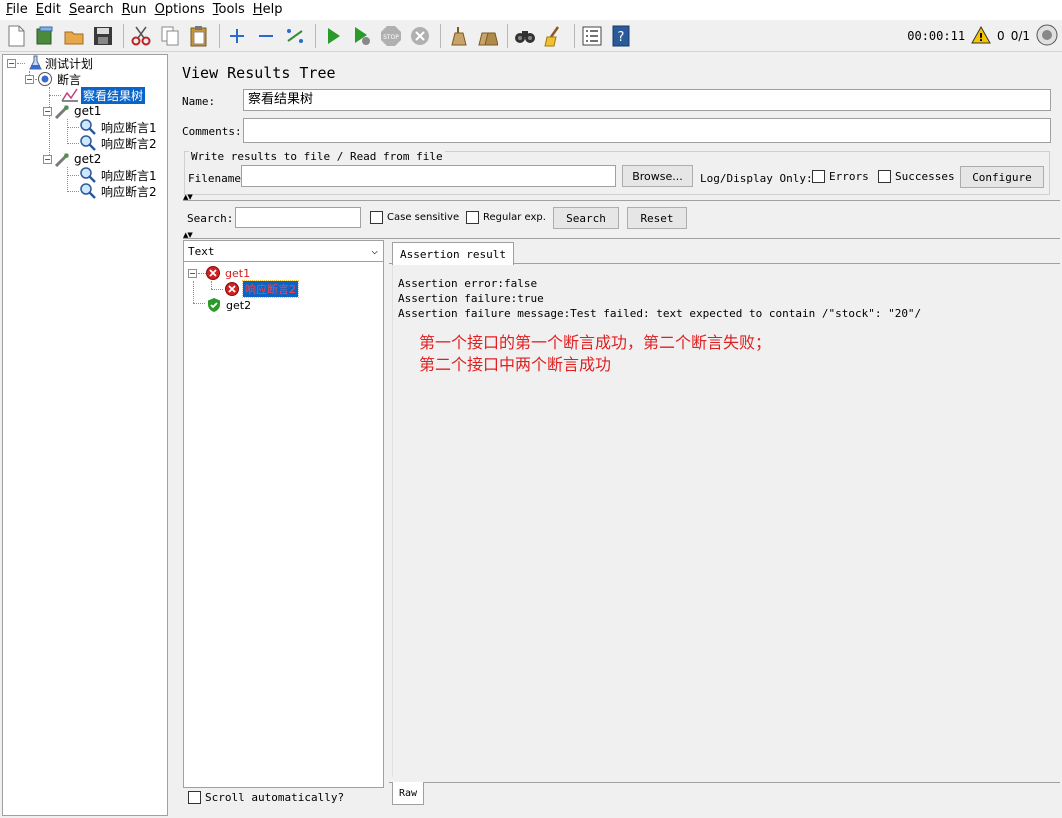  I want to click on open-icon, so click(74, 36).